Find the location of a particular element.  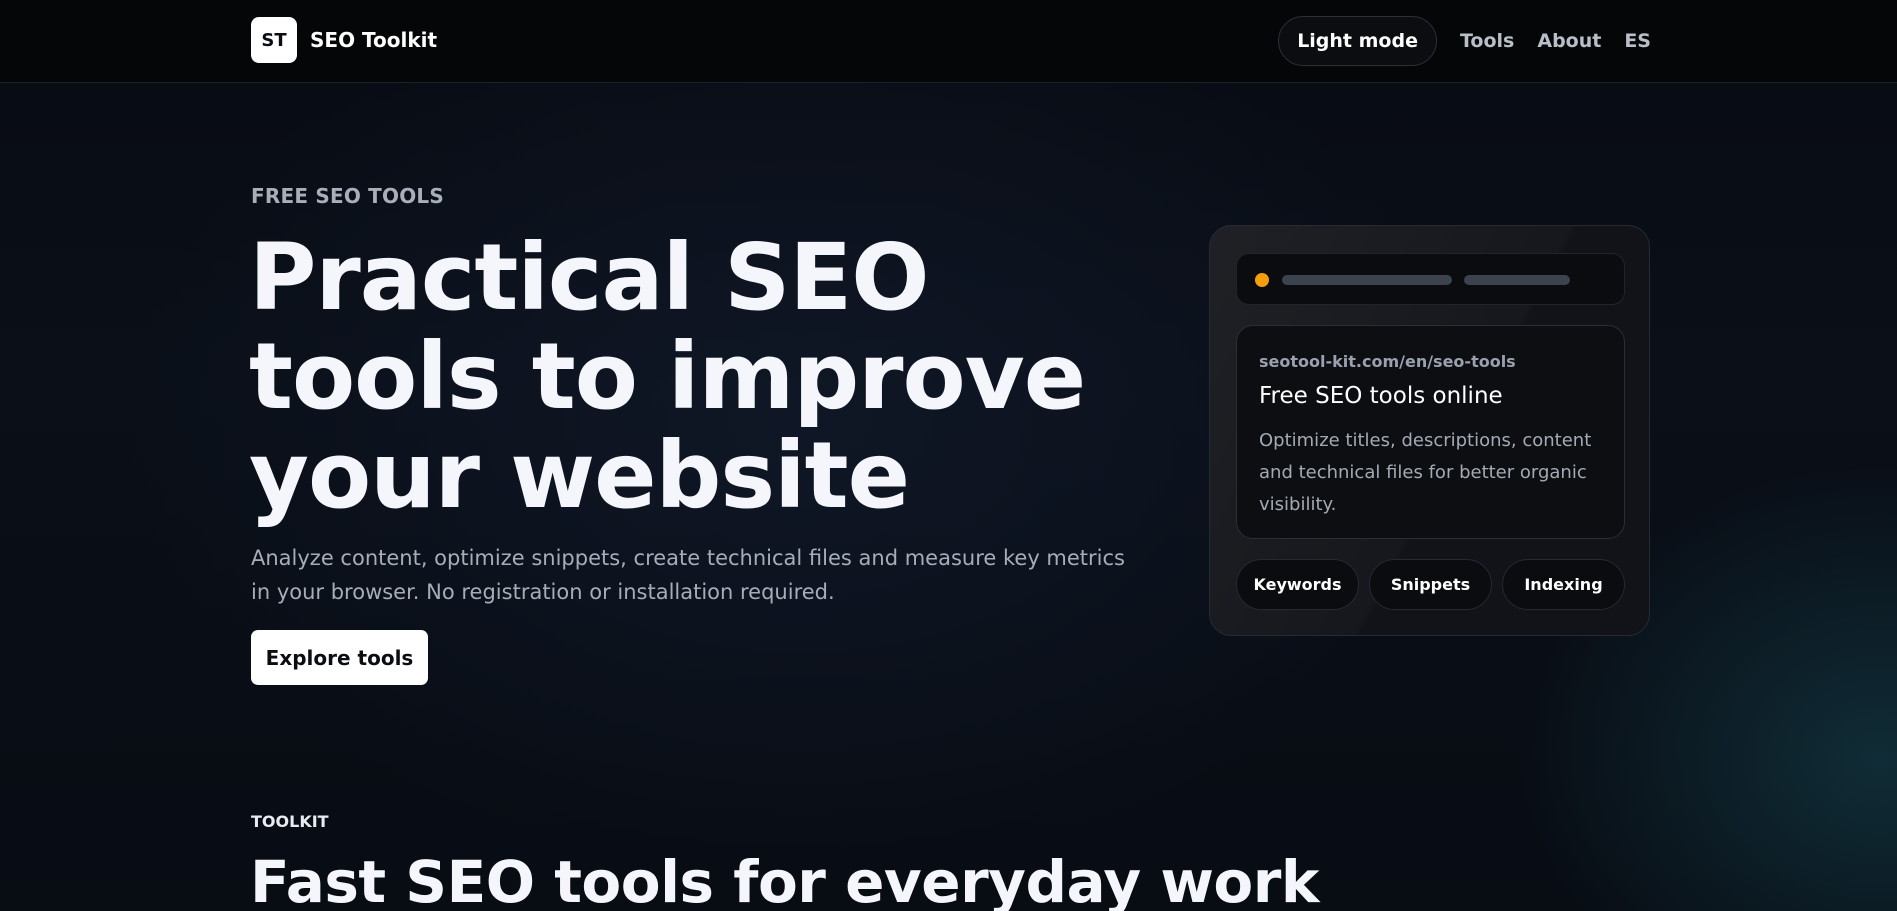

main-nav: Light mode Tools About ES is located at coordinates (1464, 41).